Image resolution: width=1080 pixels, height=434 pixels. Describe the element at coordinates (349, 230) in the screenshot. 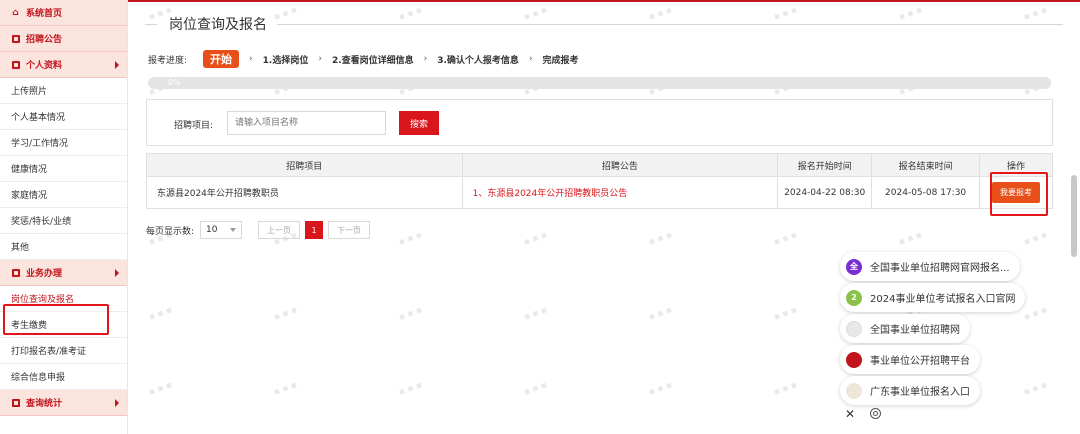

I see `next-page-button: 下一页` at that location.